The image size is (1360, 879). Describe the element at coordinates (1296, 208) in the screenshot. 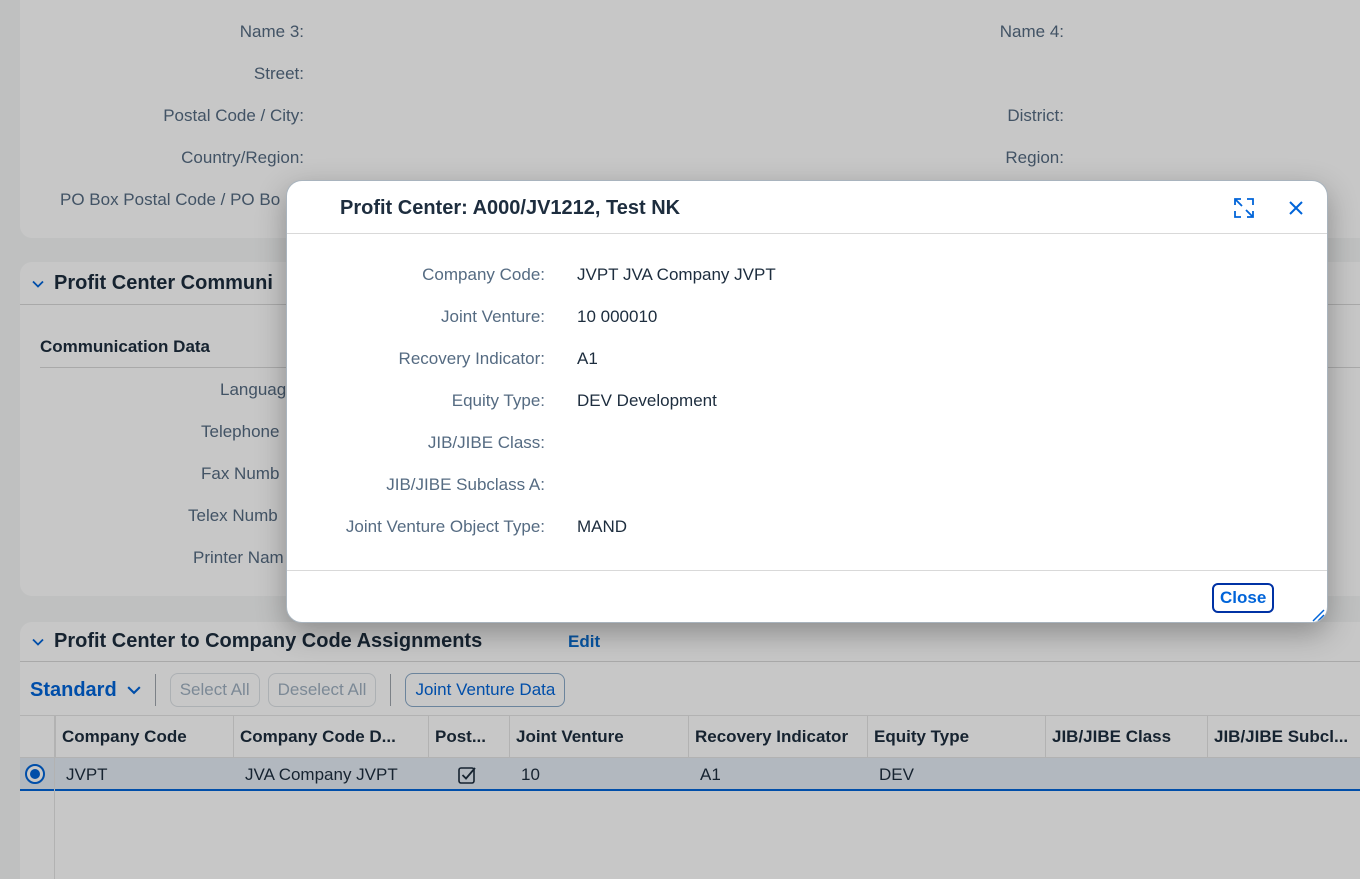

I see `close-icon` at that location.